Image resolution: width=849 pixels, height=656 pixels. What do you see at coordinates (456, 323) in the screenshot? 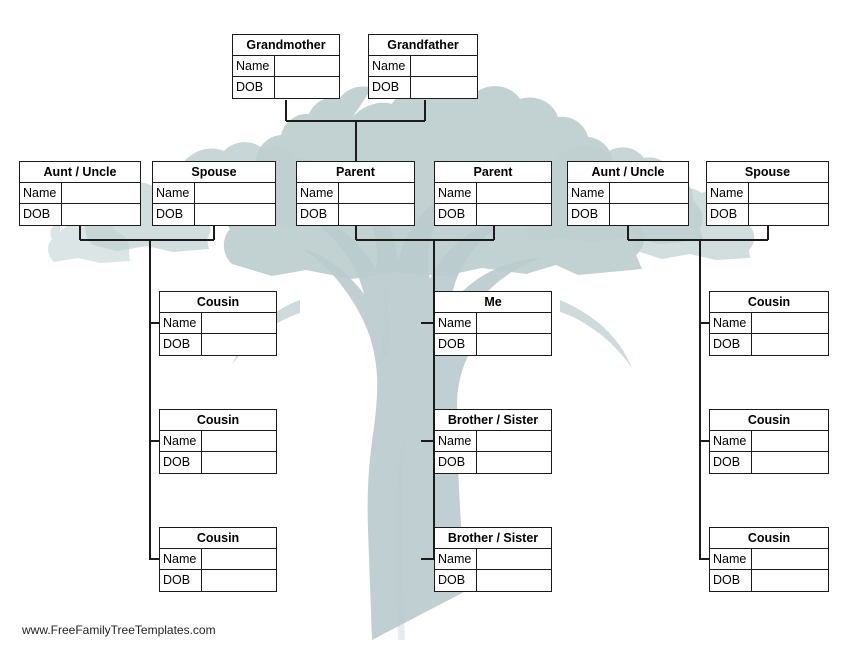
I see `name-label-me: Name` at bounding box center [456, 323].